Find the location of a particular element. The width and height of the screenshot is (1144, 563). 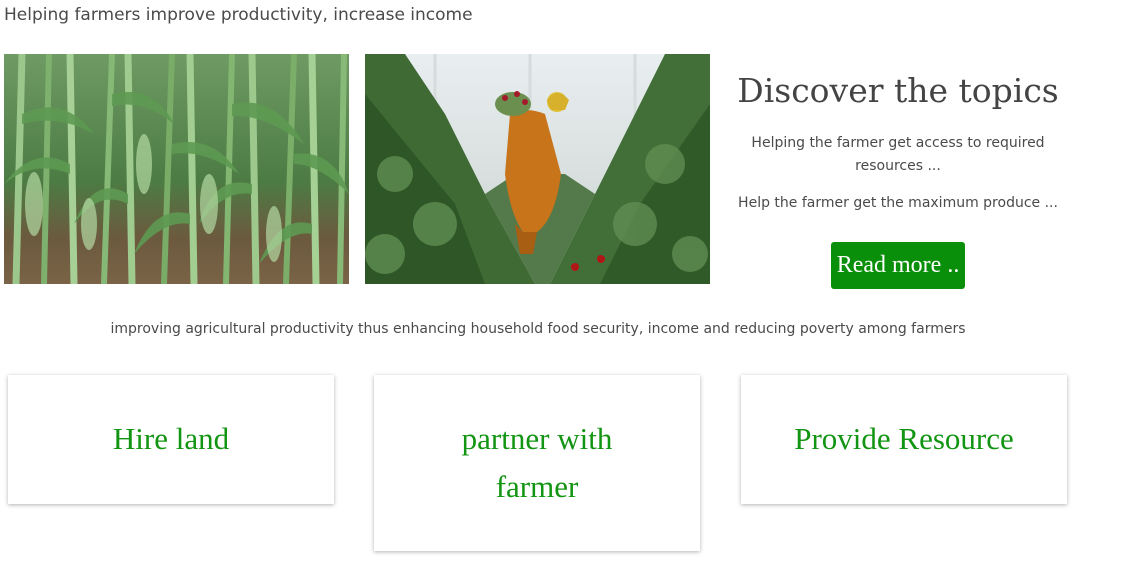

read-more-button: Read more .. is located at coordinates (898, 265).